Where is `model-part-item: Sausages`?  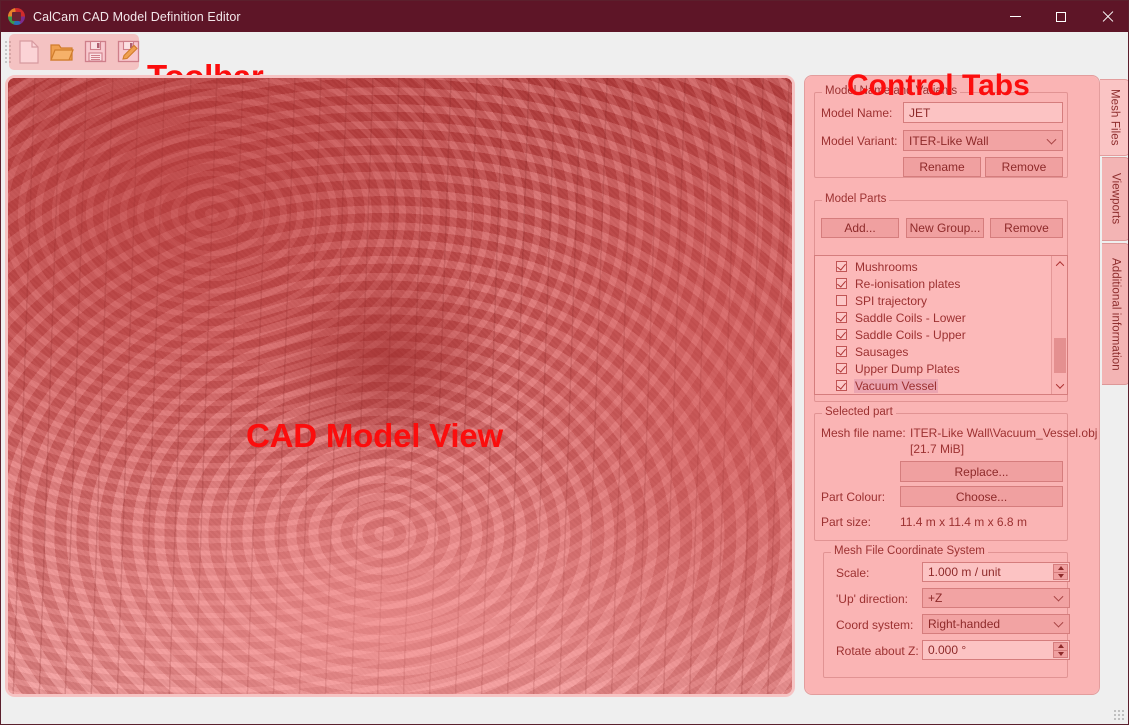 model-part-item: Sausages is located at coordinates (932, 351).